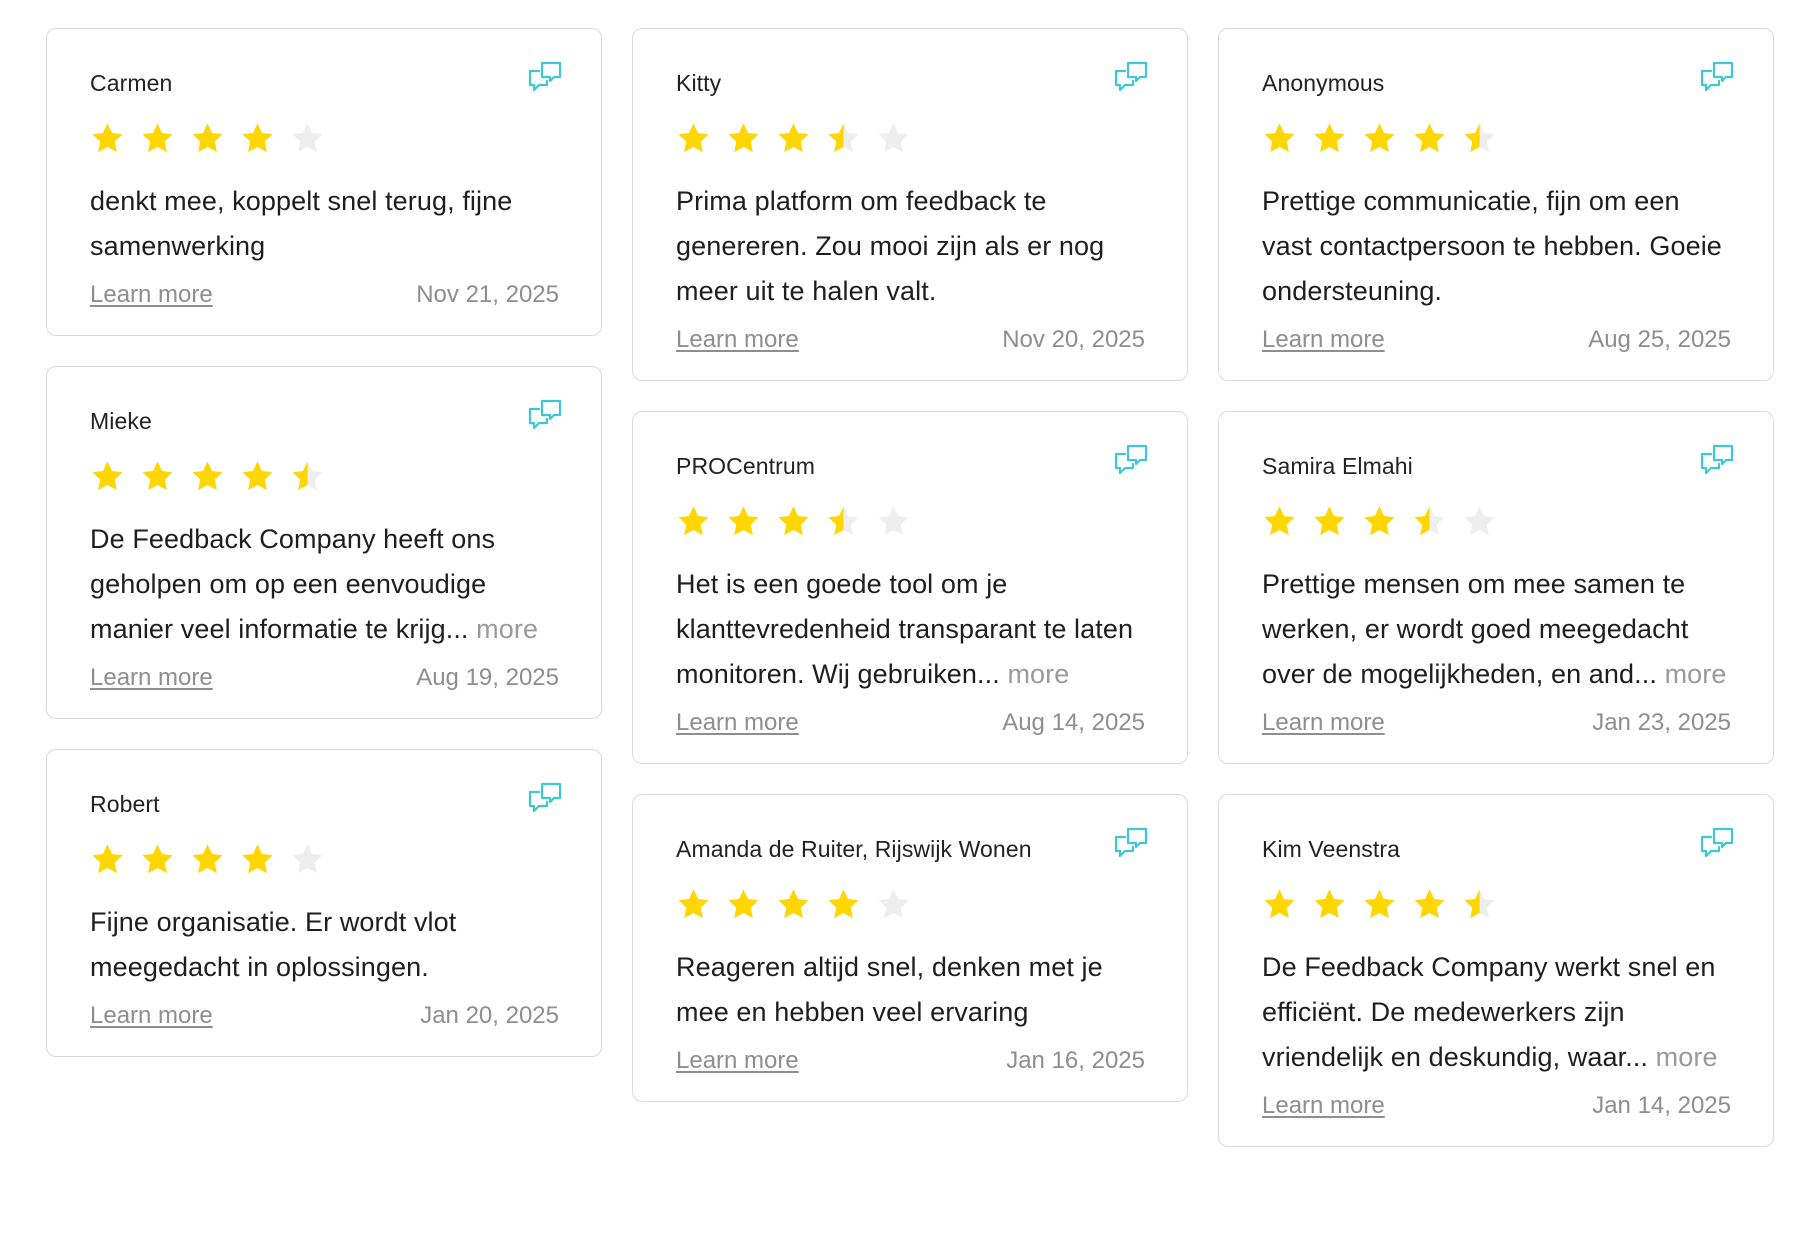  Describe the element at coordinates (1498, 848) in the screenshot. I see `review-card-header: Kim Veenstra` at that location.